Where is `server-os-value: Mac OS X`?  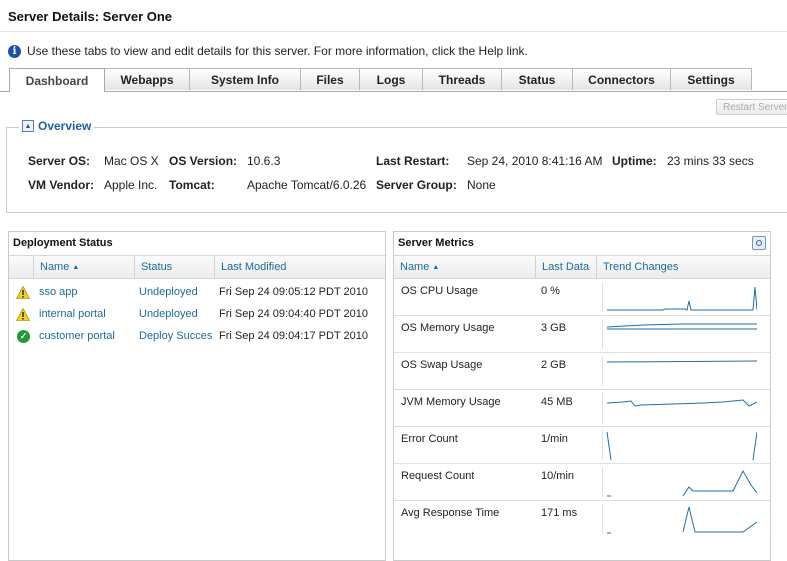 server-os-value: Mac OS X is located at coordinates (131, 161).